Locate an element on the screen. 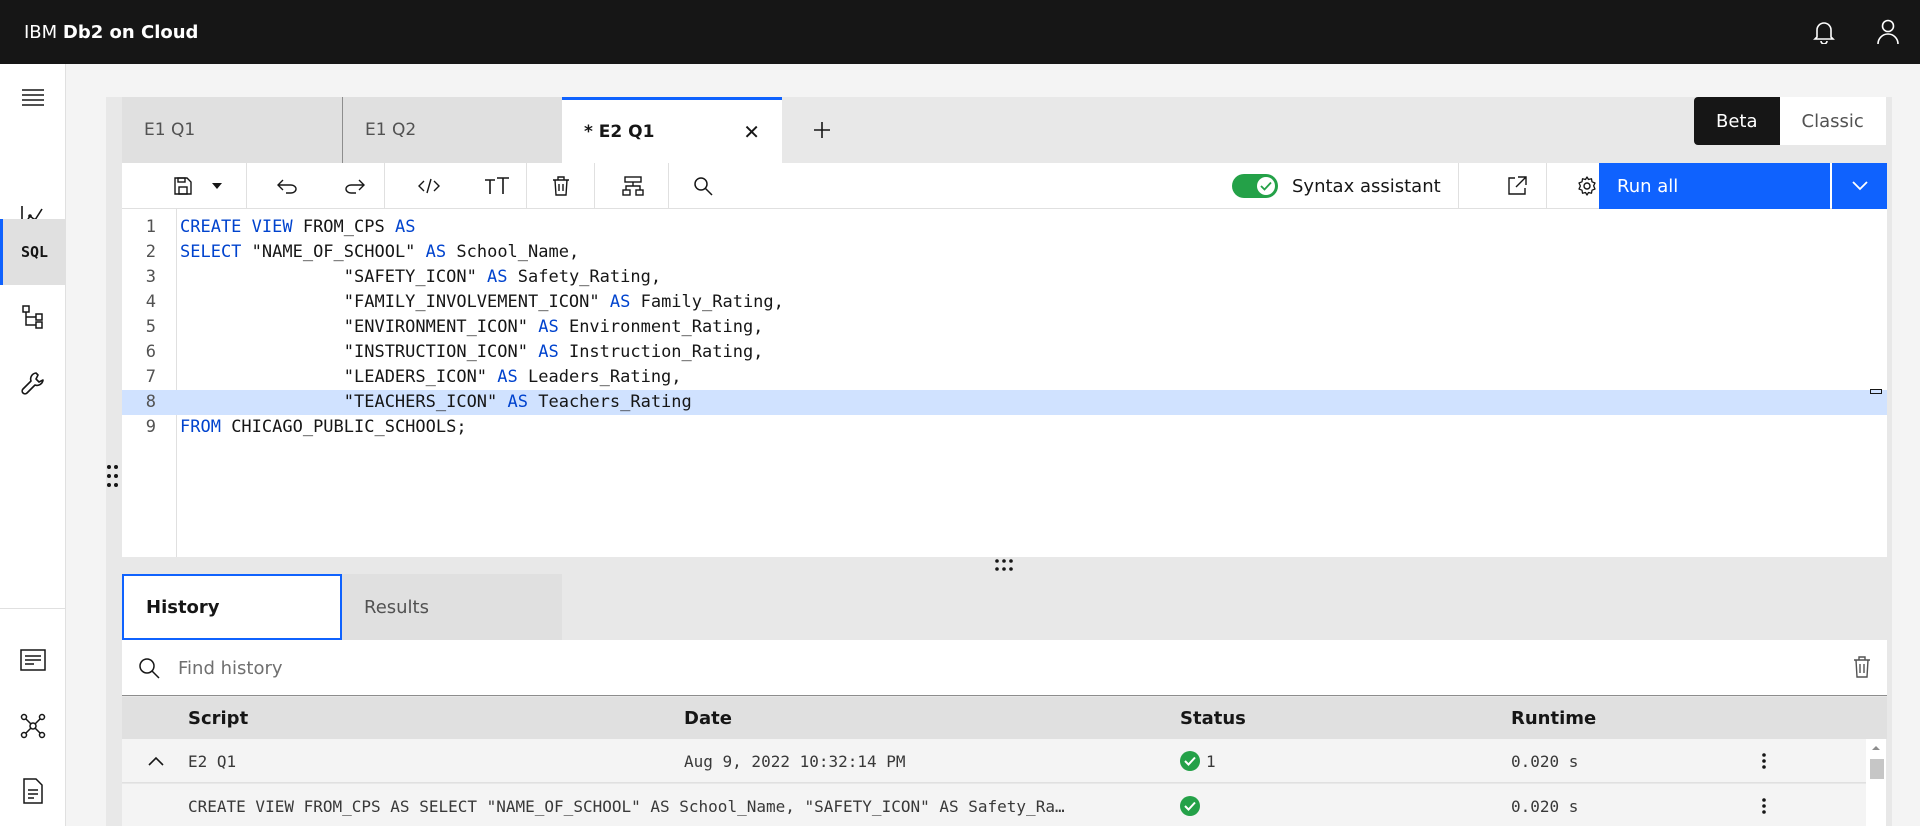  column-runtime: Runtime is located at coordinates (1553, 718).